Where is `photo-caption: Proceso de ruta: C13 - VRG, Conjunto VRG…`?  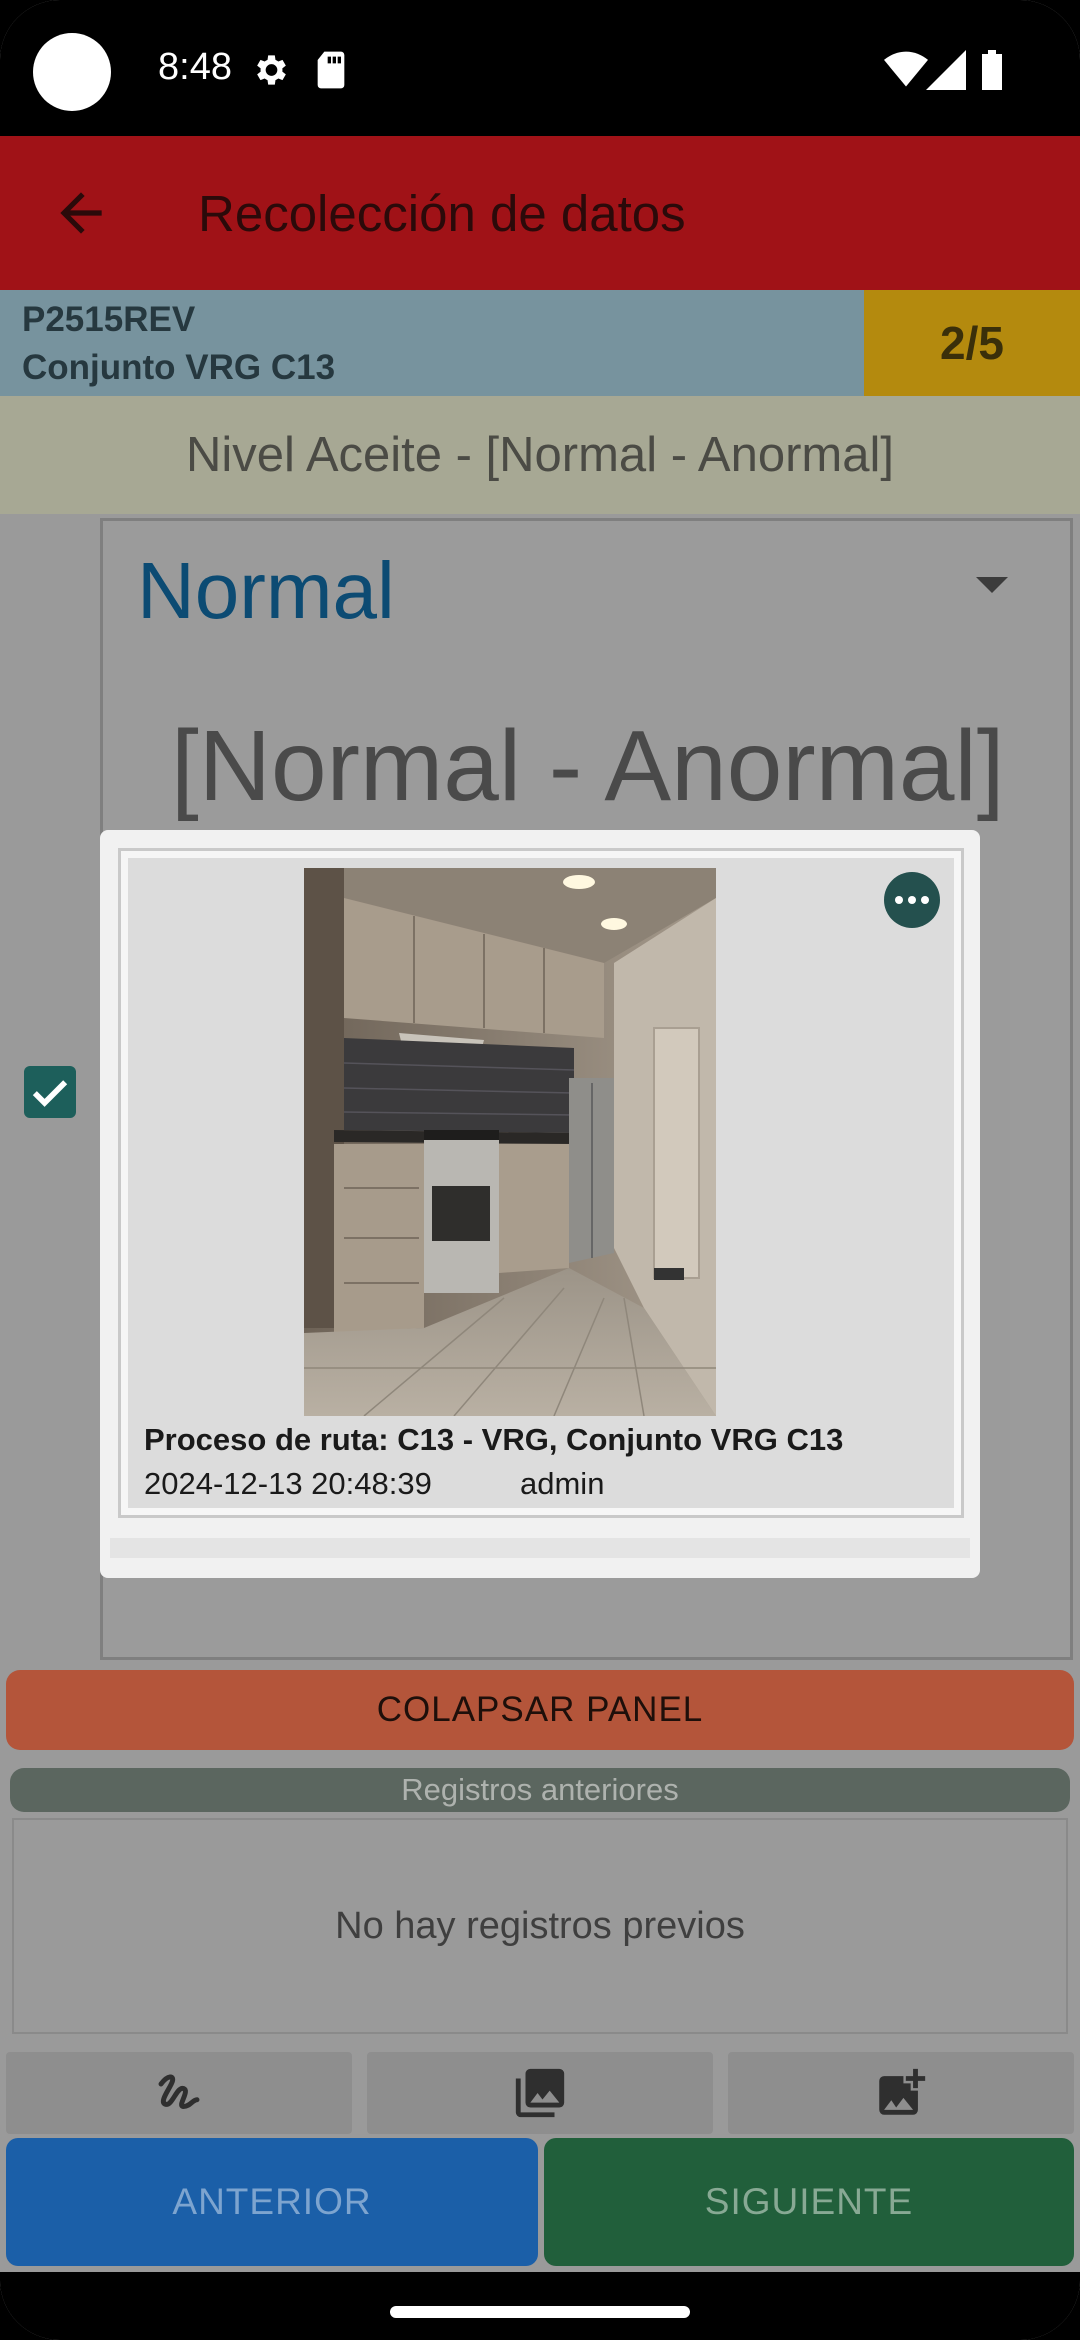 photo-caption: Proceso de ruta: C13 - VRG, Conjunto VRG… is located at coordinates (494, 1439).